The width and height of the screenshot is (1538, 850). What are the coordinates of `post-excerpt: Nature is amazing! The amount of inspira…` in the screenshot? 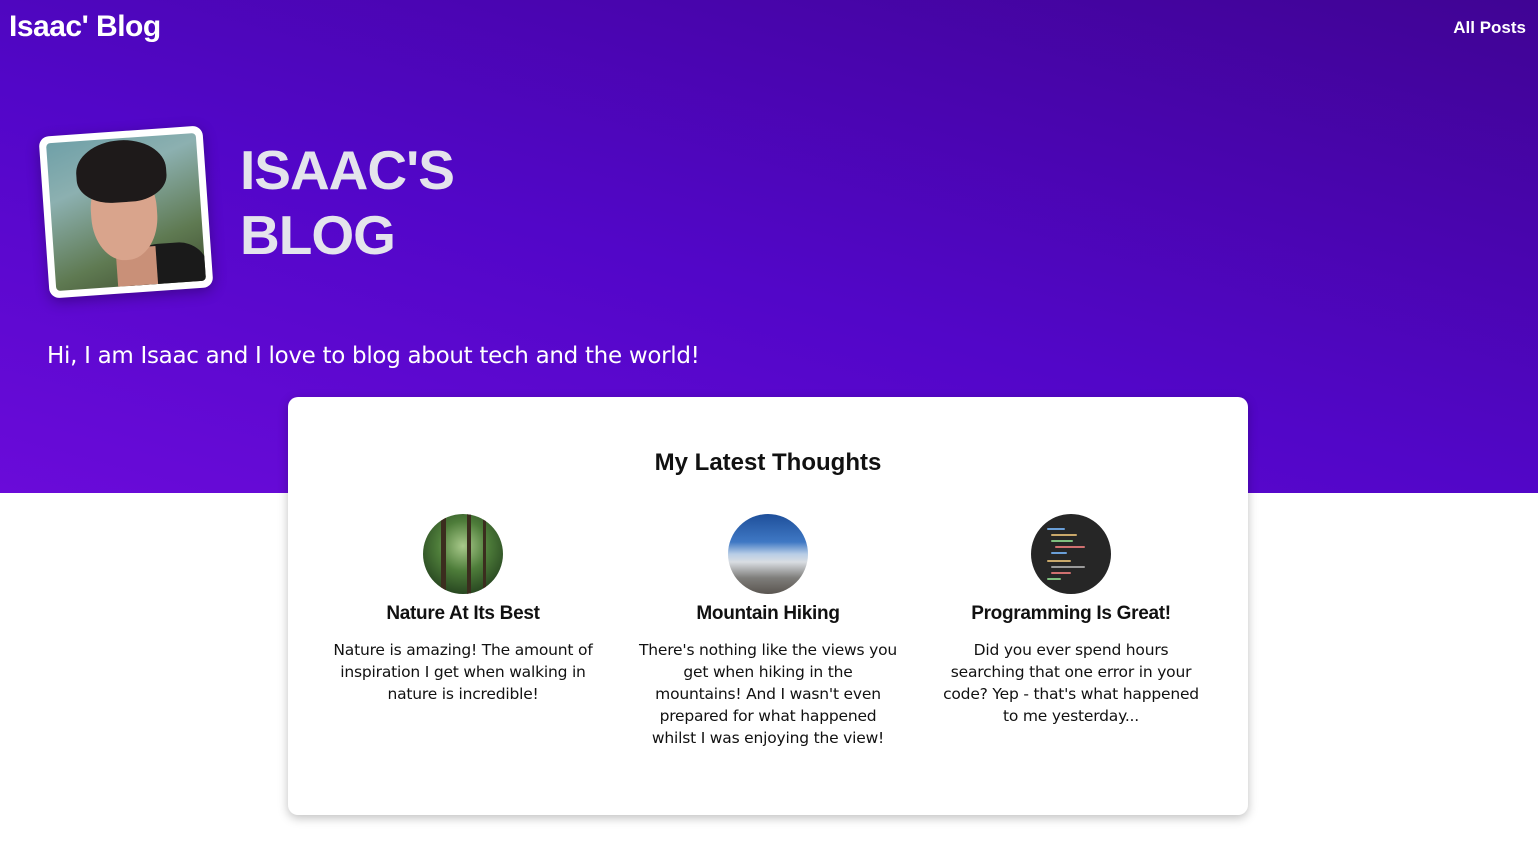 It's located at (463, 672).